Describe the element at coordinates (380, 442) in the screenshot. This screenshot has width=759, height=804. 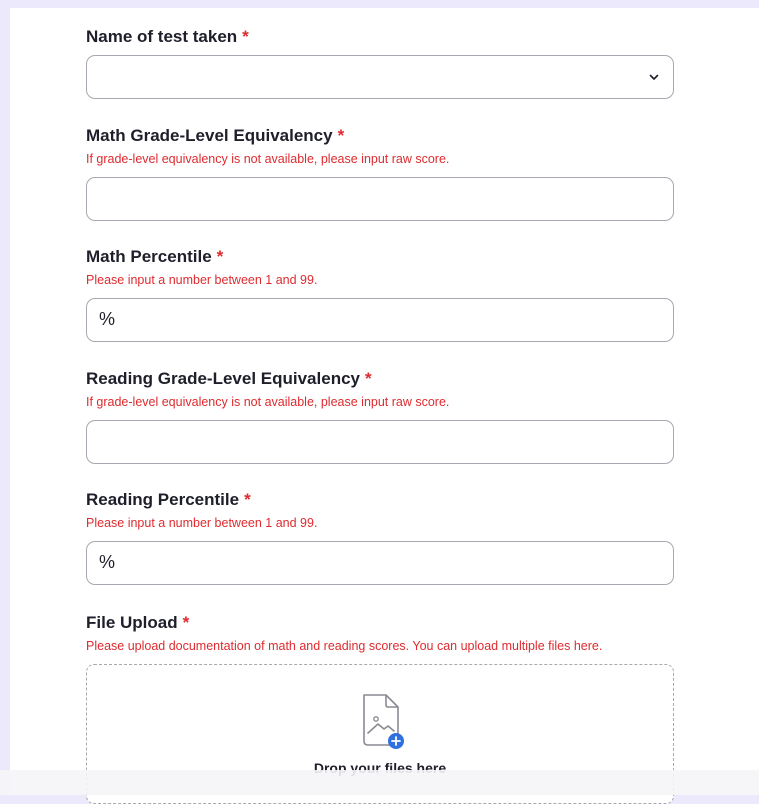
I see `reading-grade-input` at that location.